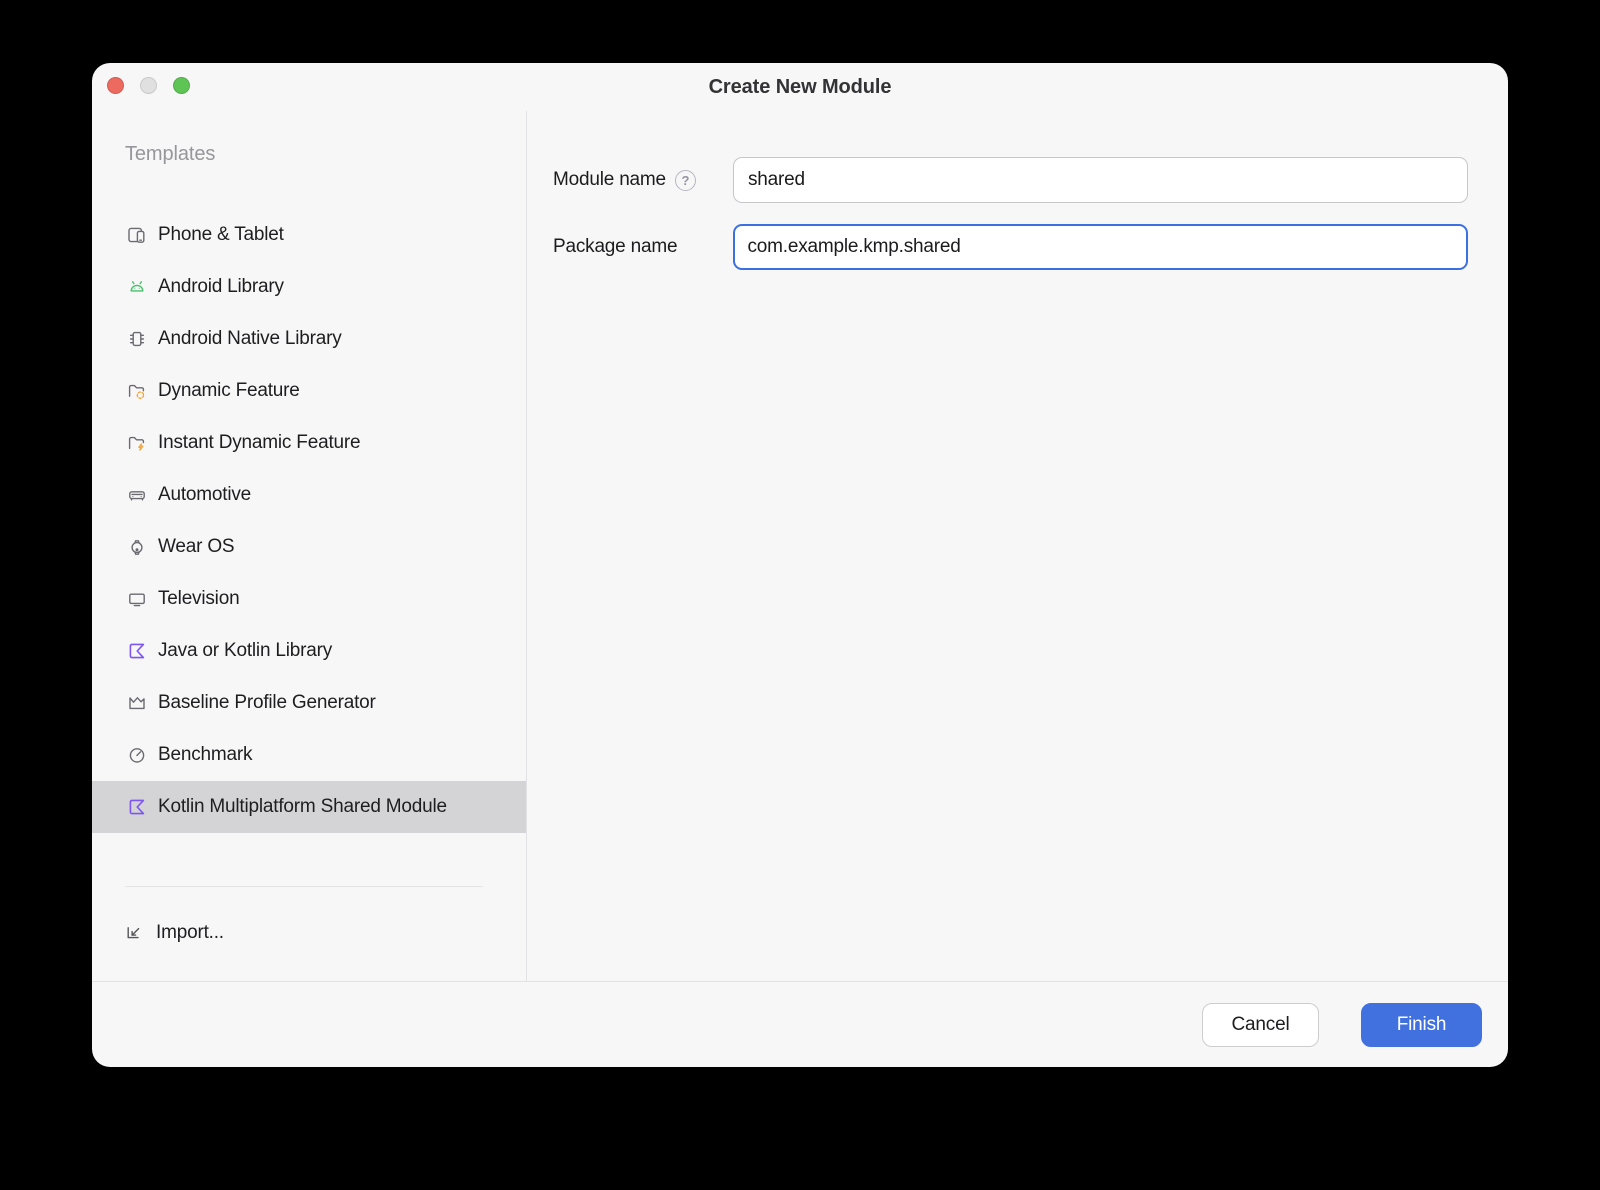 This screenshot has width=1600, height=1190. I want to click on titlebar: Create New Module, so click(800, 87).